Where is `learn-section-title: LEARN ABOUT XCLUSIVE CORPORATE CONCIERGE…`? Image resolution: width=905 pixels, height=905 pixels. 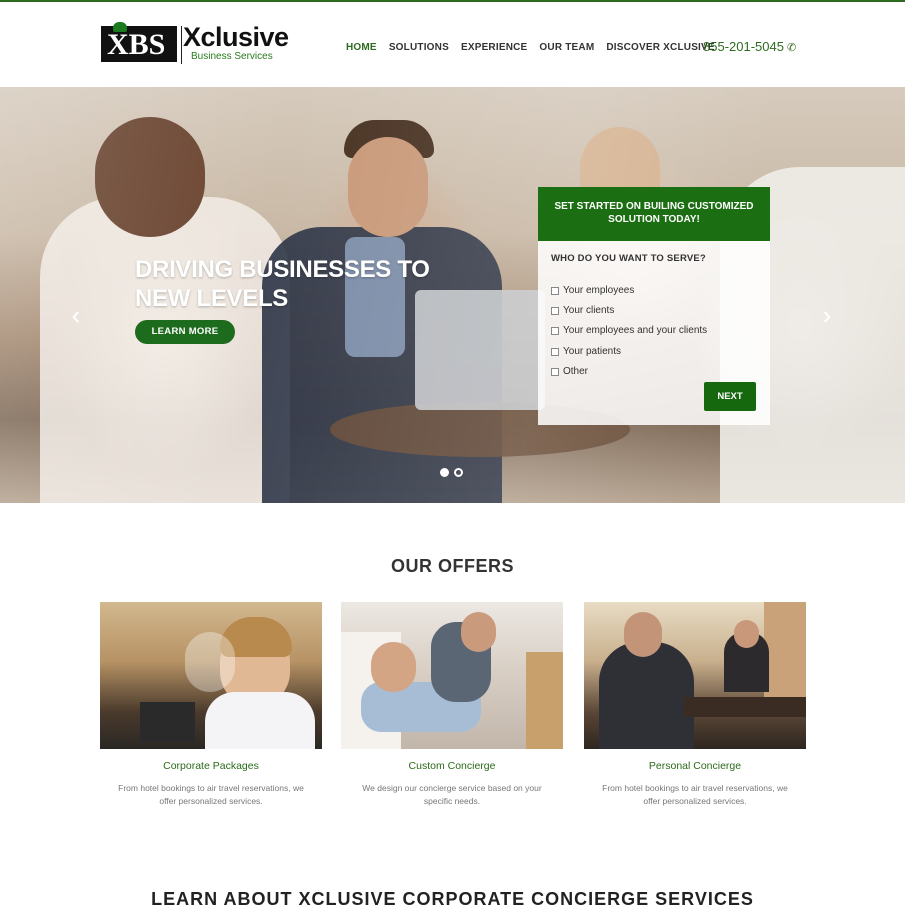 learn-section-title: LEARN ABOUT XCLUSIVE CORPORATE CONCIERGE… is located at coordinates (452, 897).